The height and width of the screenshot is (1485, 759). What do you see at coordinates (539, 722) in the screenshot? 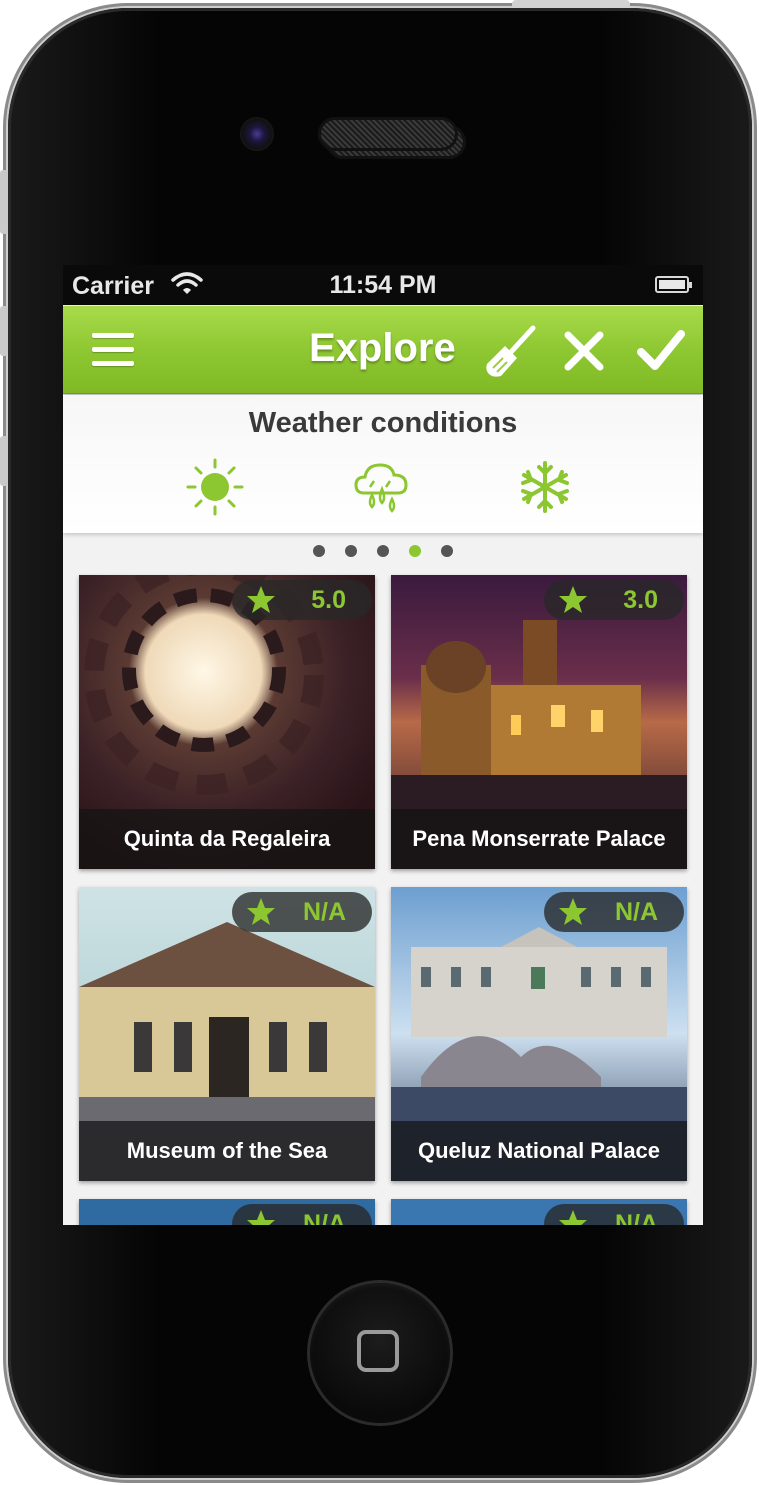
I see `place-card: 3.0 Pena Monserrate Palace` at bounding box center [539, 722].